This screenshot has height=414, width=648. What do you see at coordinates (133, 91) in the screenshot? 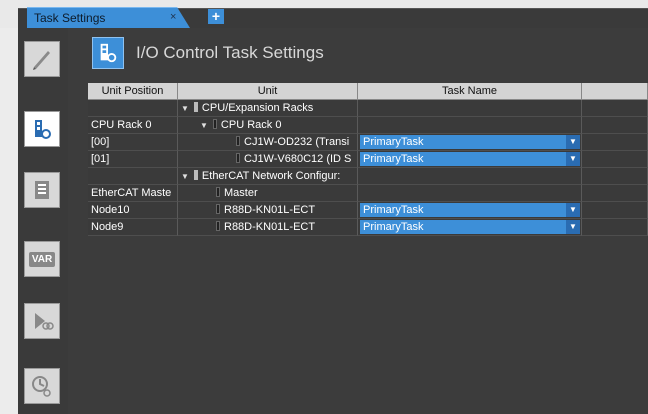
I see `column-header-unit-position: Unit Position` at bounding box center [133, 91].